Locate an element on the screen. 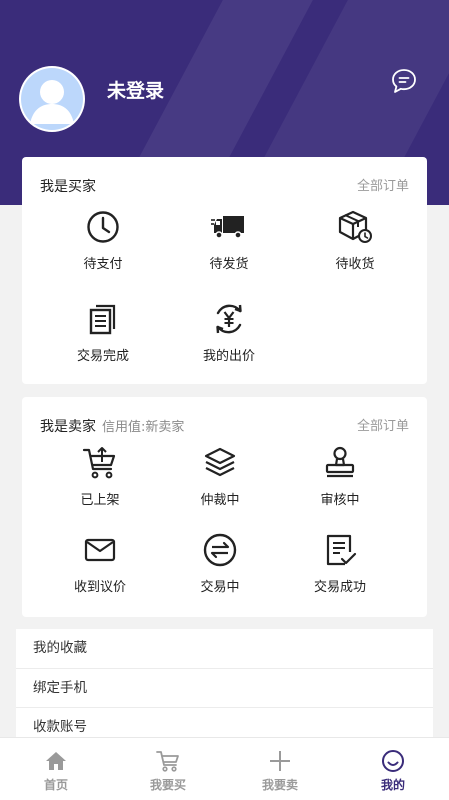 The image size is (449, 800). buyer-completed: 交易完成 is located at coordinates (103, 332).